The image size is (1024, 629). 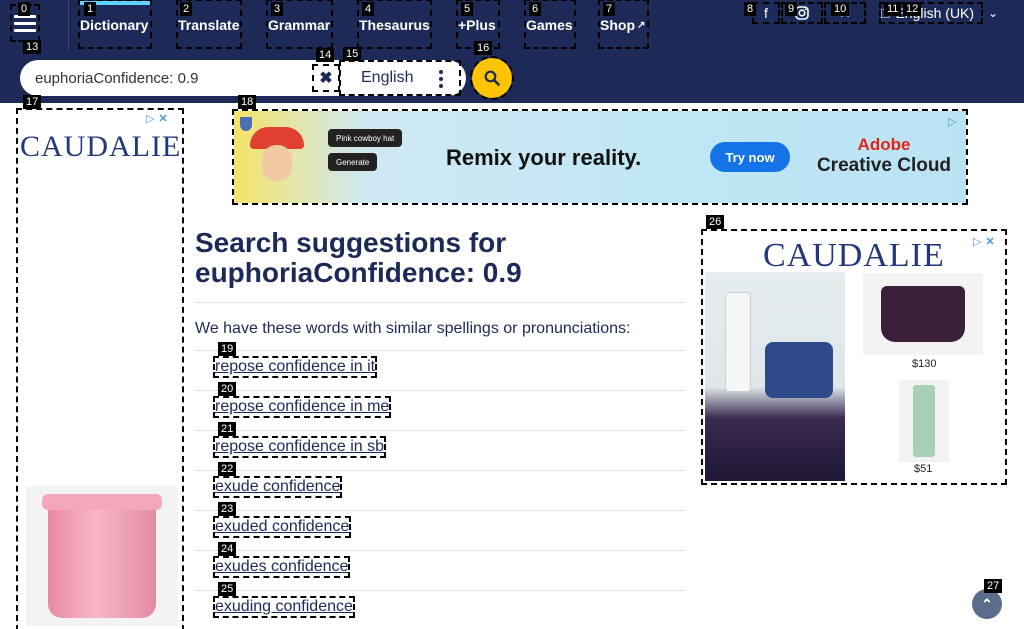 I want to click on ad-illustration, so click(x=277, y=158).